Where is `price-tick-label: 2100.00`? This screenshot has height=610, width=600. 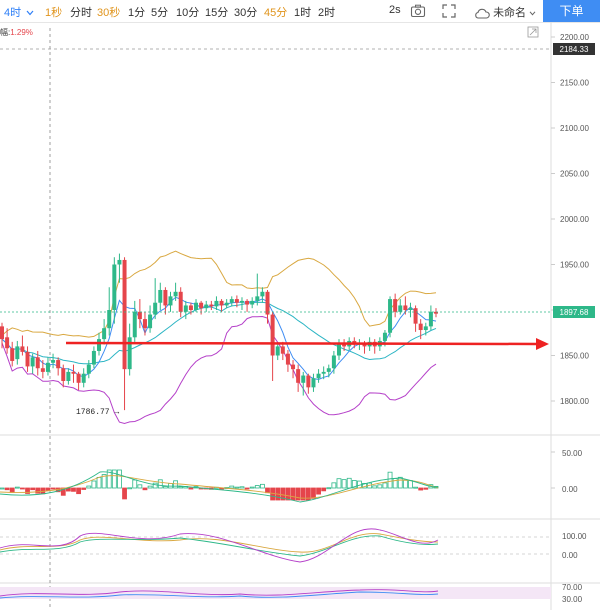
price-tick-label: 2100.00 is located at coordinates (574, 128).